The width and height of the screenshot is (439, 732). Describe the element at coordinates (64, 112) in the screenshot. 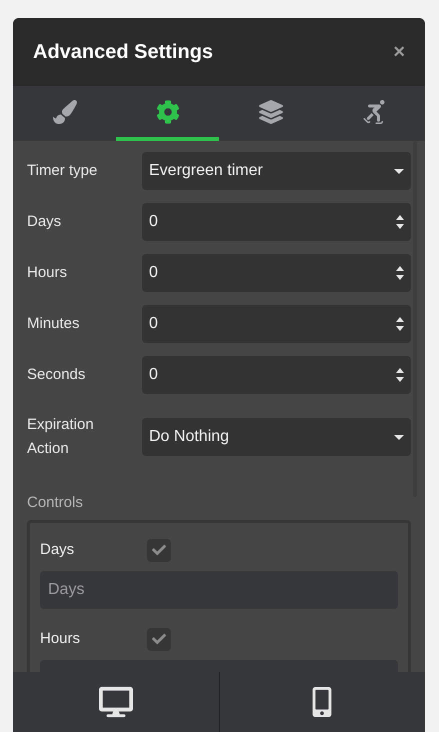

I see `paintbrush-icon` at that location.